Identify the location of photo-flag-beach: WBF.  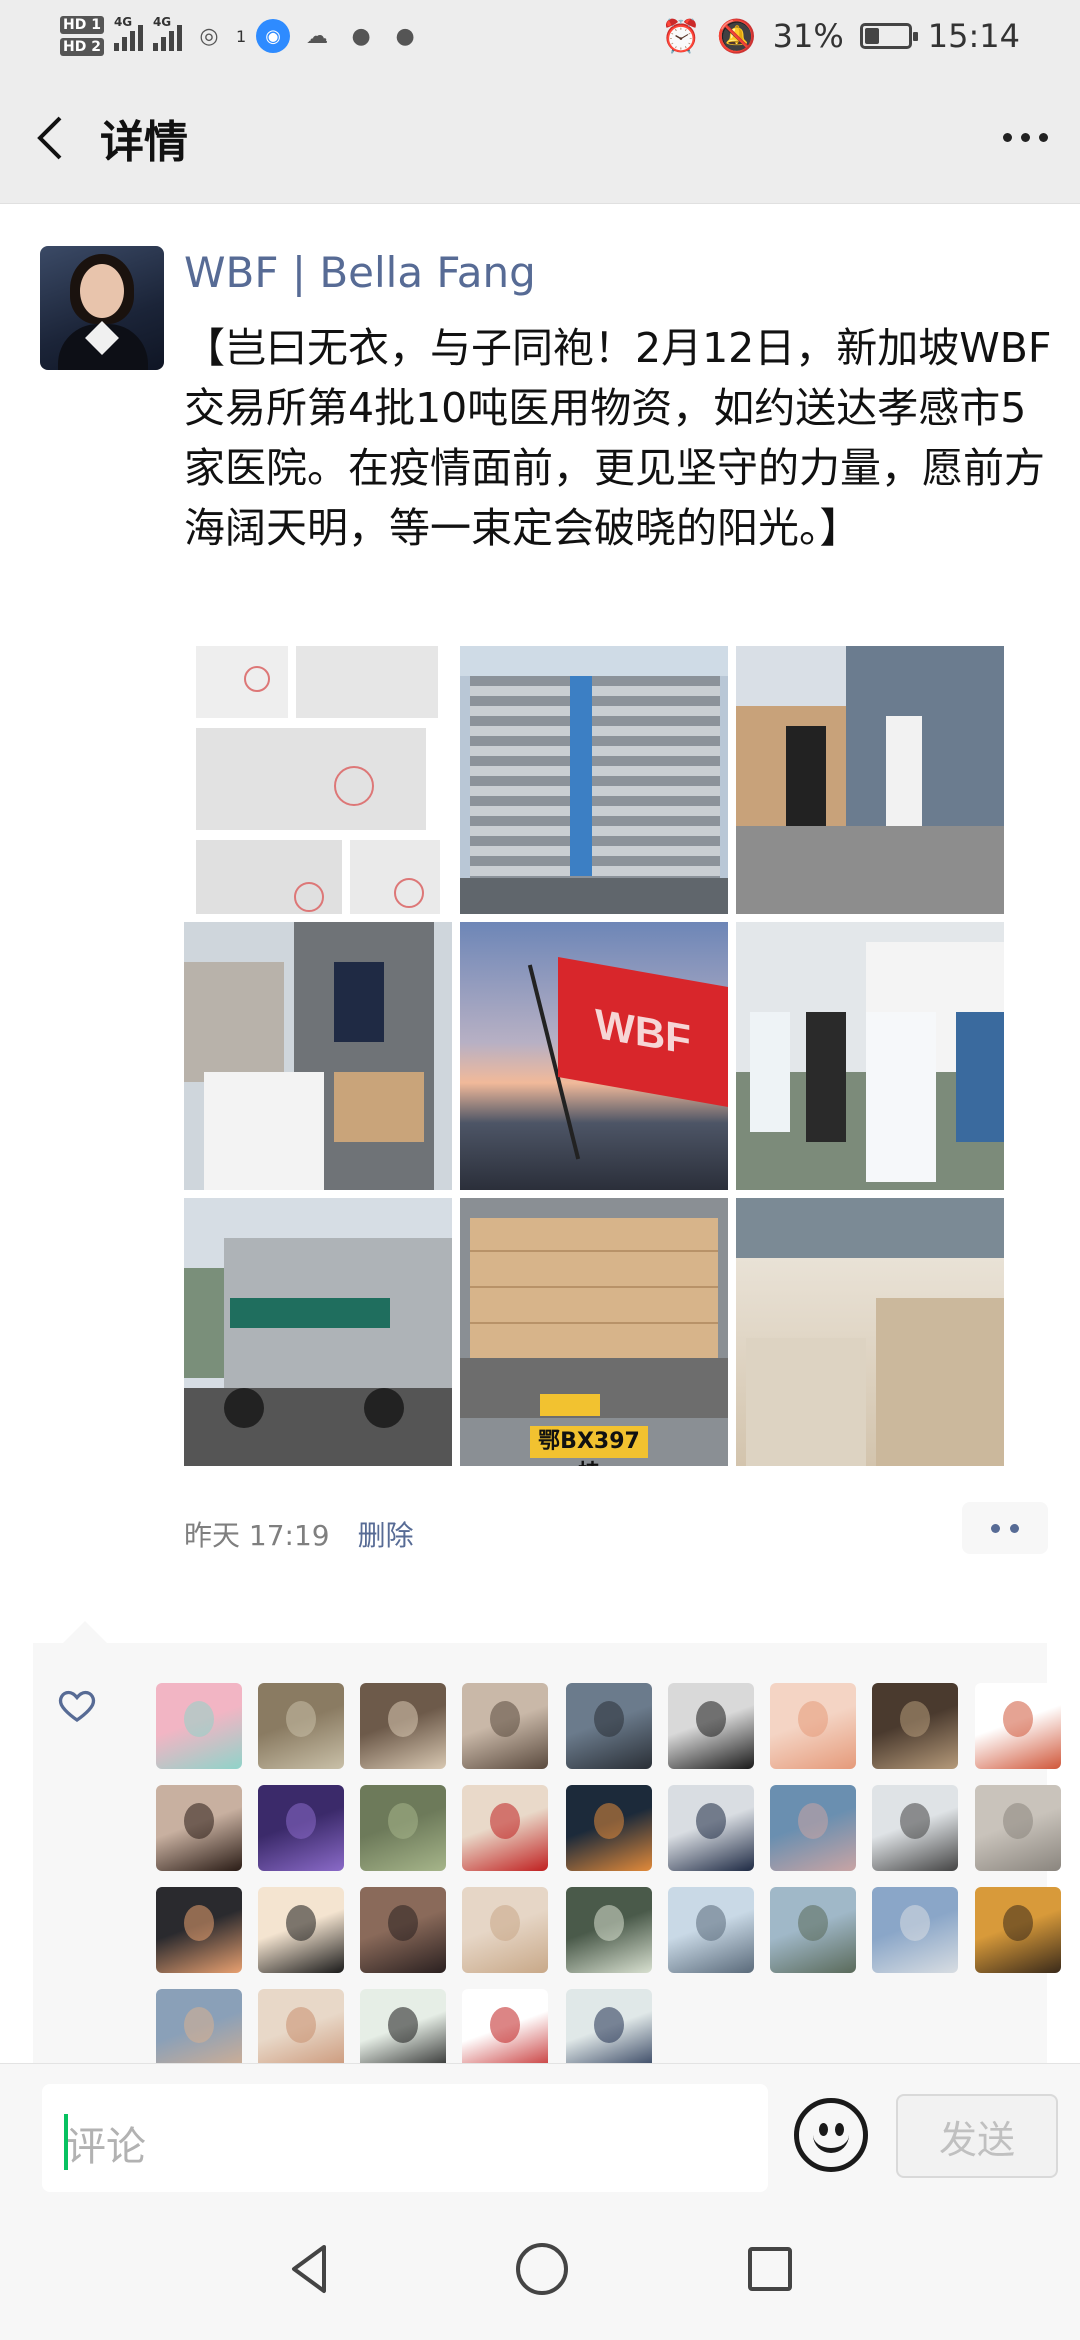
(594, 1056).